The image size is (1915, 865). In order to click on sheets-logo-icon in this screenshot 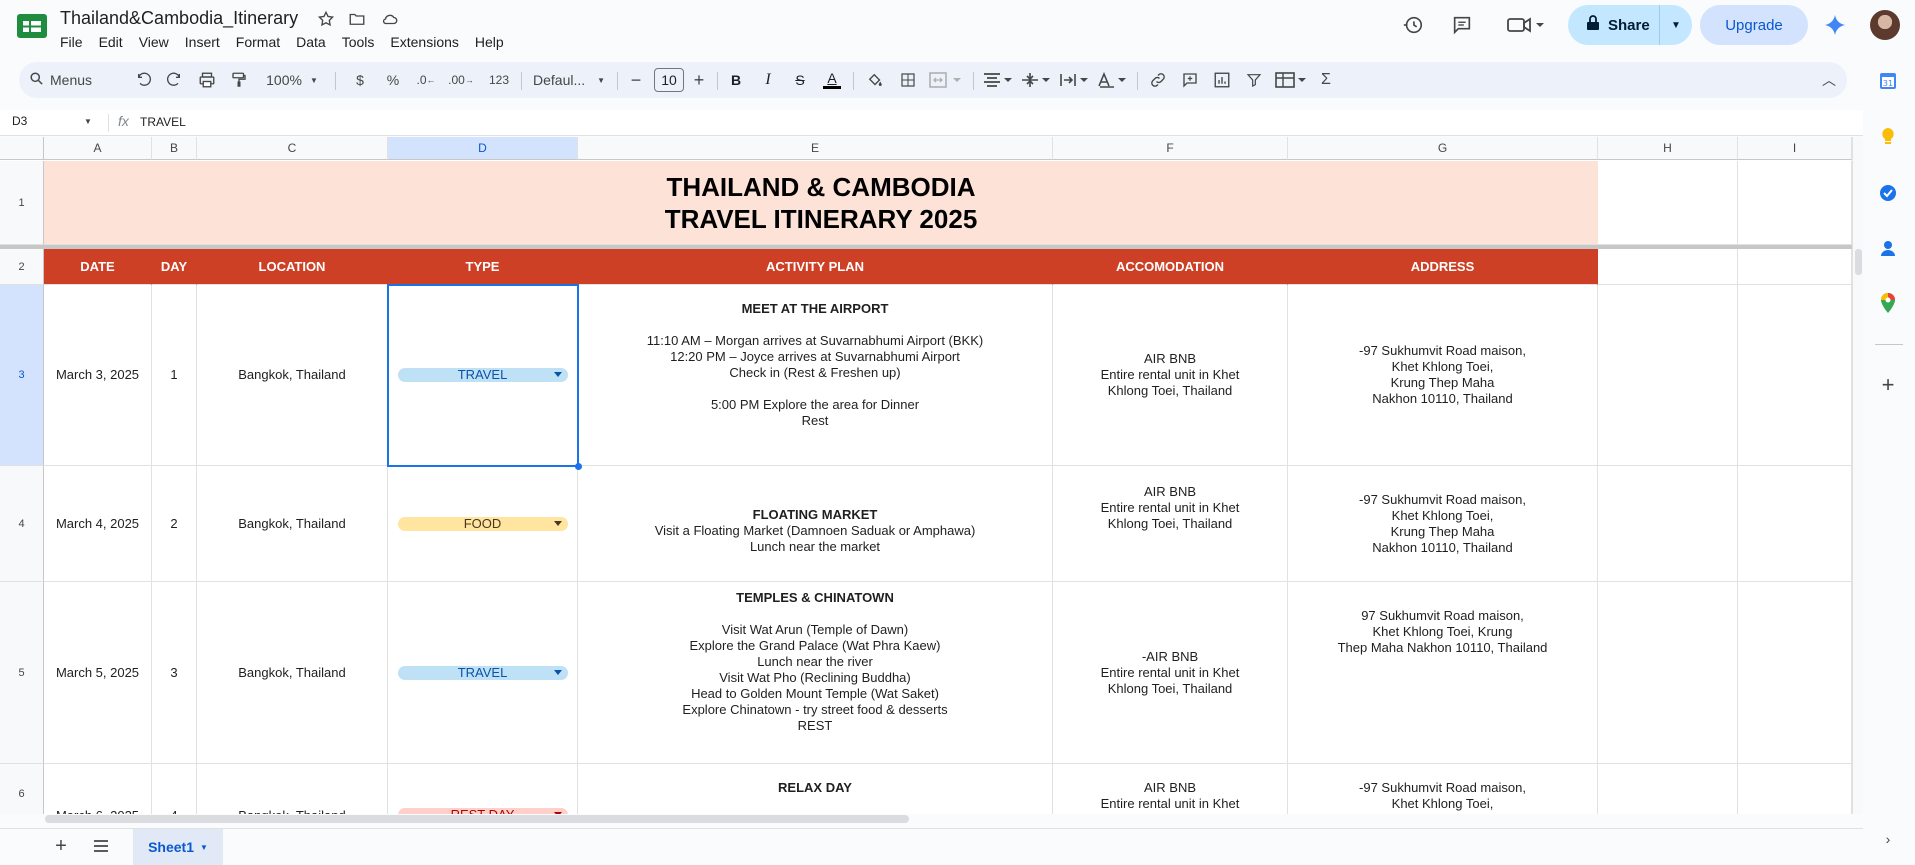, I will do `click(32, 26)`.